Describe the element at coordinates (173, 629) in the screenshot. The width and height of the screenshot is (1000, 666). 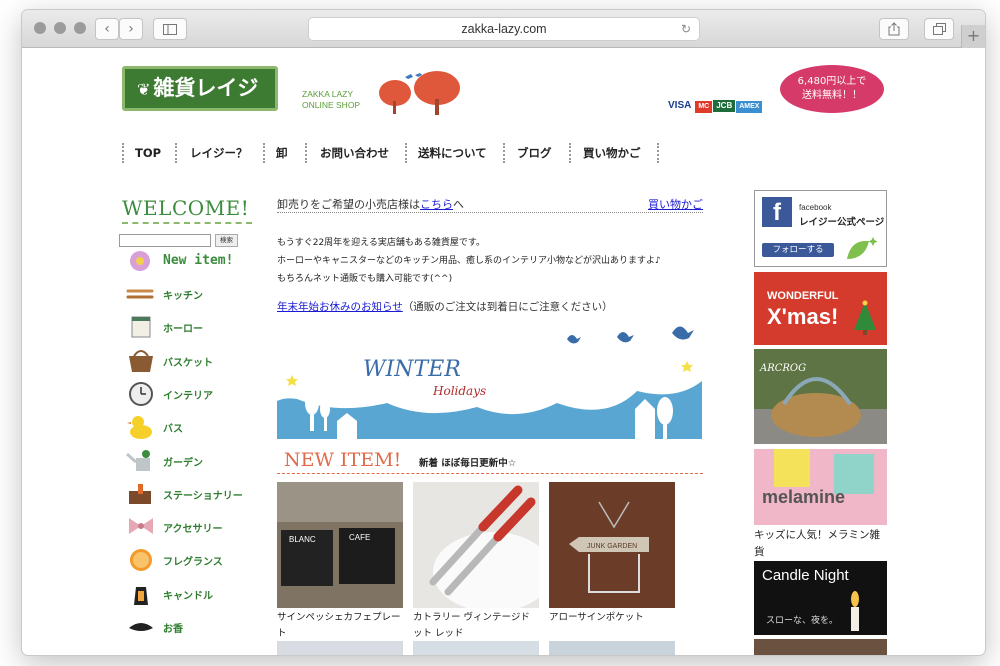
I see `sidebar-item-label: お香` at that location.